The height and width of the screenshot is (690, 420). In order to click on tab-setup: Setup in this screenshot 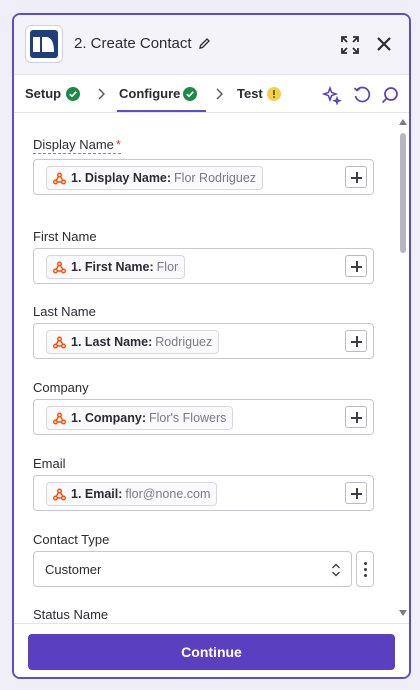, I will do `click(43, 93)`.